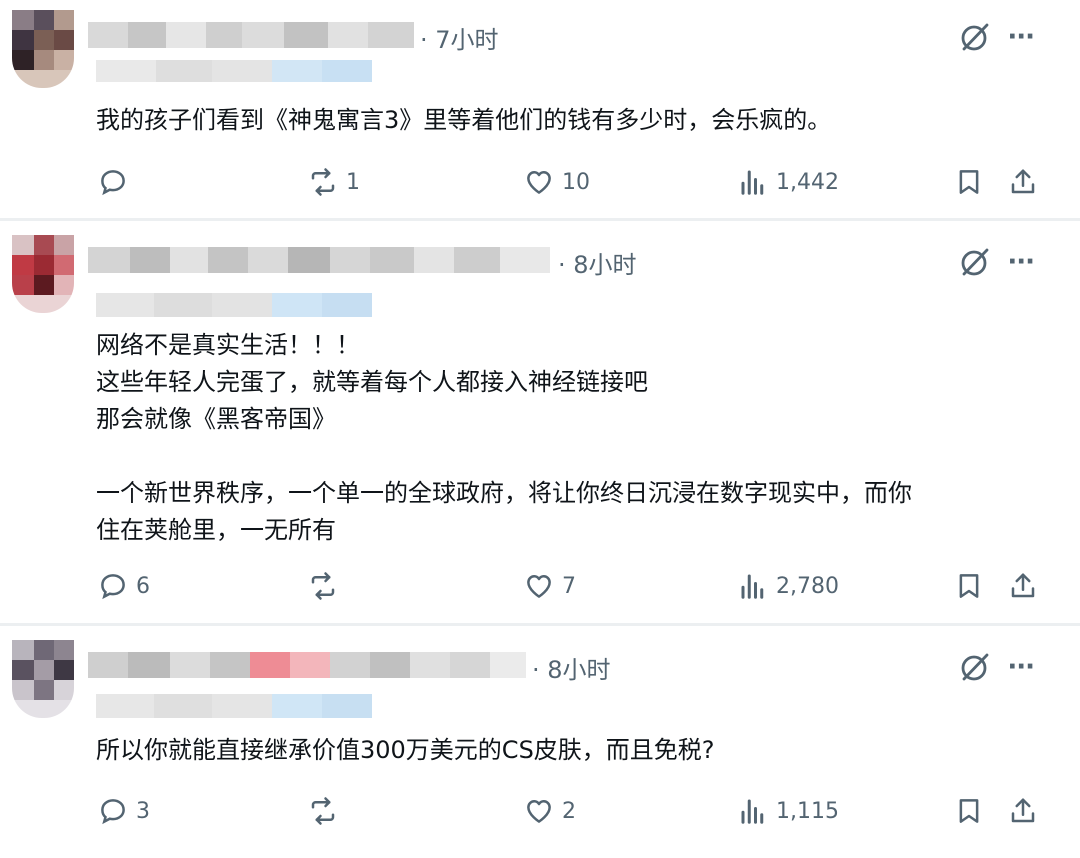 The image size is (1080, 858). I want to click on repost-button: 1, so click(334, 182).